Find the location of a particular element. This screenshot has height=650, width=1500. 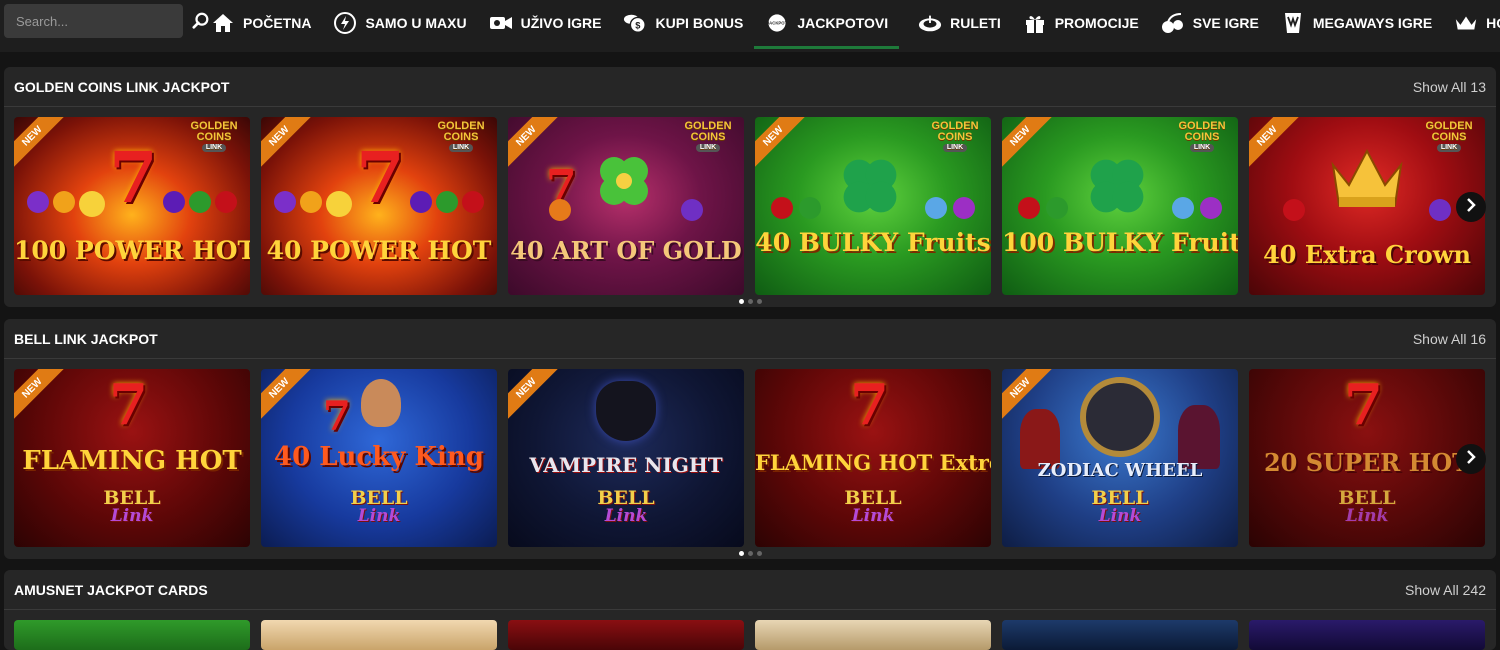

nav-item-samo-u-maxu: SAMO U MAXU is located at coordinates (399, 23).